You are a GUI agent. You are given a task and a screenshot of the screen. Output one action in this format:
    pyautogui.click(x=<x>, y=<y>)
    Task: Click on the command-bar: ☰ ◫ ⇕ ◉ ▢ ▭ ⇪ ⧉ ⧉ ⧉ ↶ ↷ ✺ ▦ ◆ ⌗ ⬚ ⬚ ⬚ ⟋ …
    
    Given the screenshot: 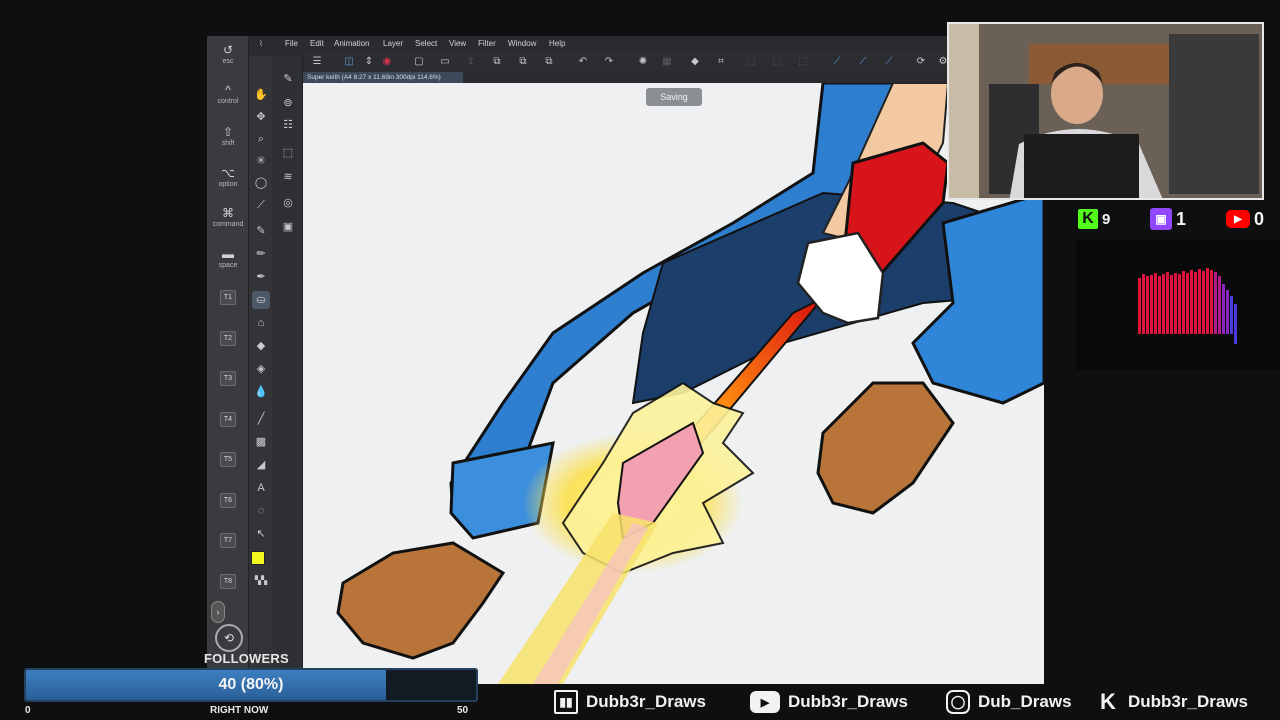 What is the action you would take?
    pyautogui.click(x=673, y=62)
    